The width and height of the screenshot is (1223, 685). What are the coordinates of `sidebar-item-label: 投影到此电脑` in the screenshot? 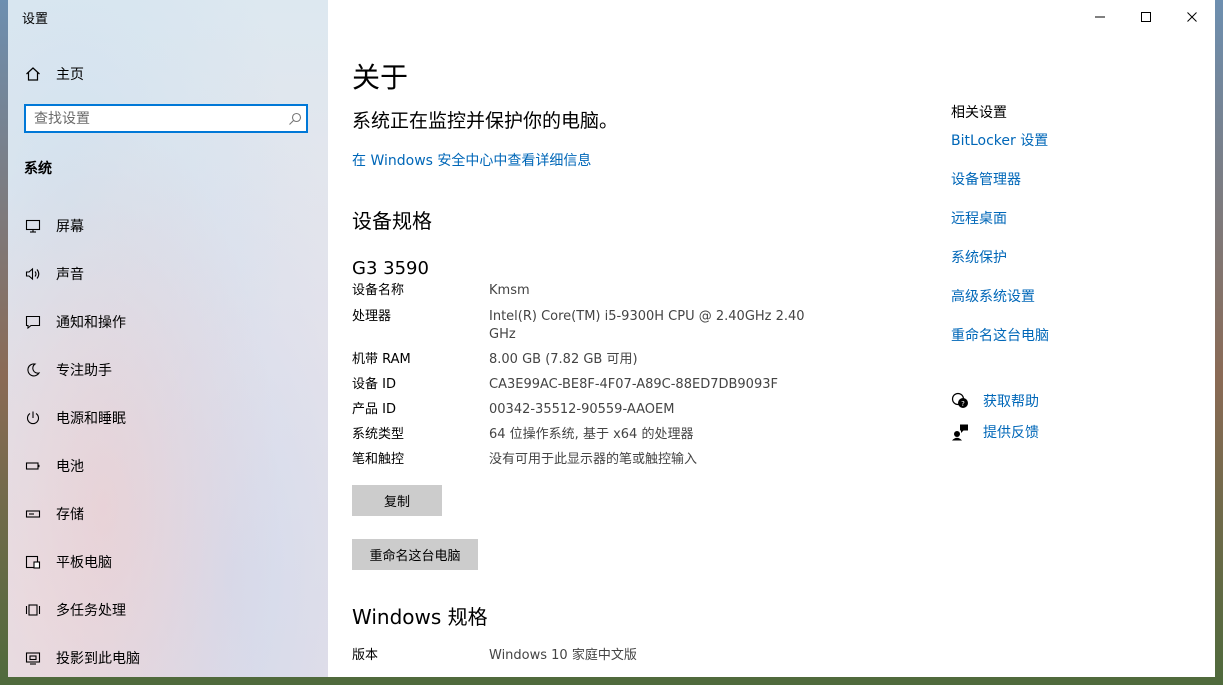 It's located at (98, 659).